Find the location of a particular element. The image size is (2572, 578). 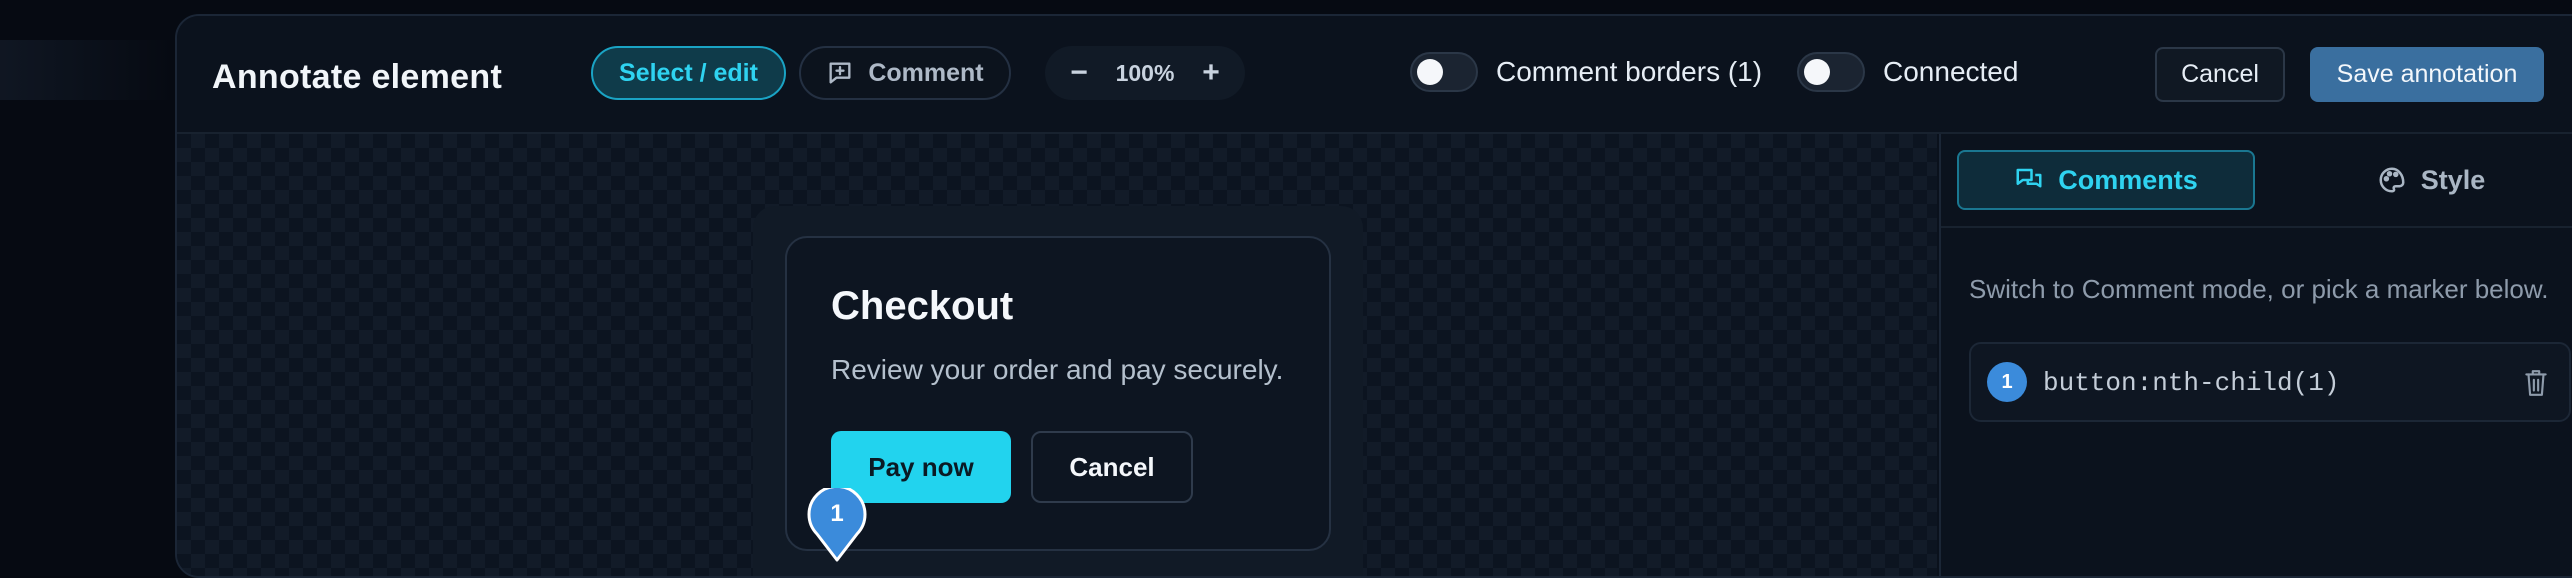

panel-title: Annotate element is located at coordinates (357, 77).